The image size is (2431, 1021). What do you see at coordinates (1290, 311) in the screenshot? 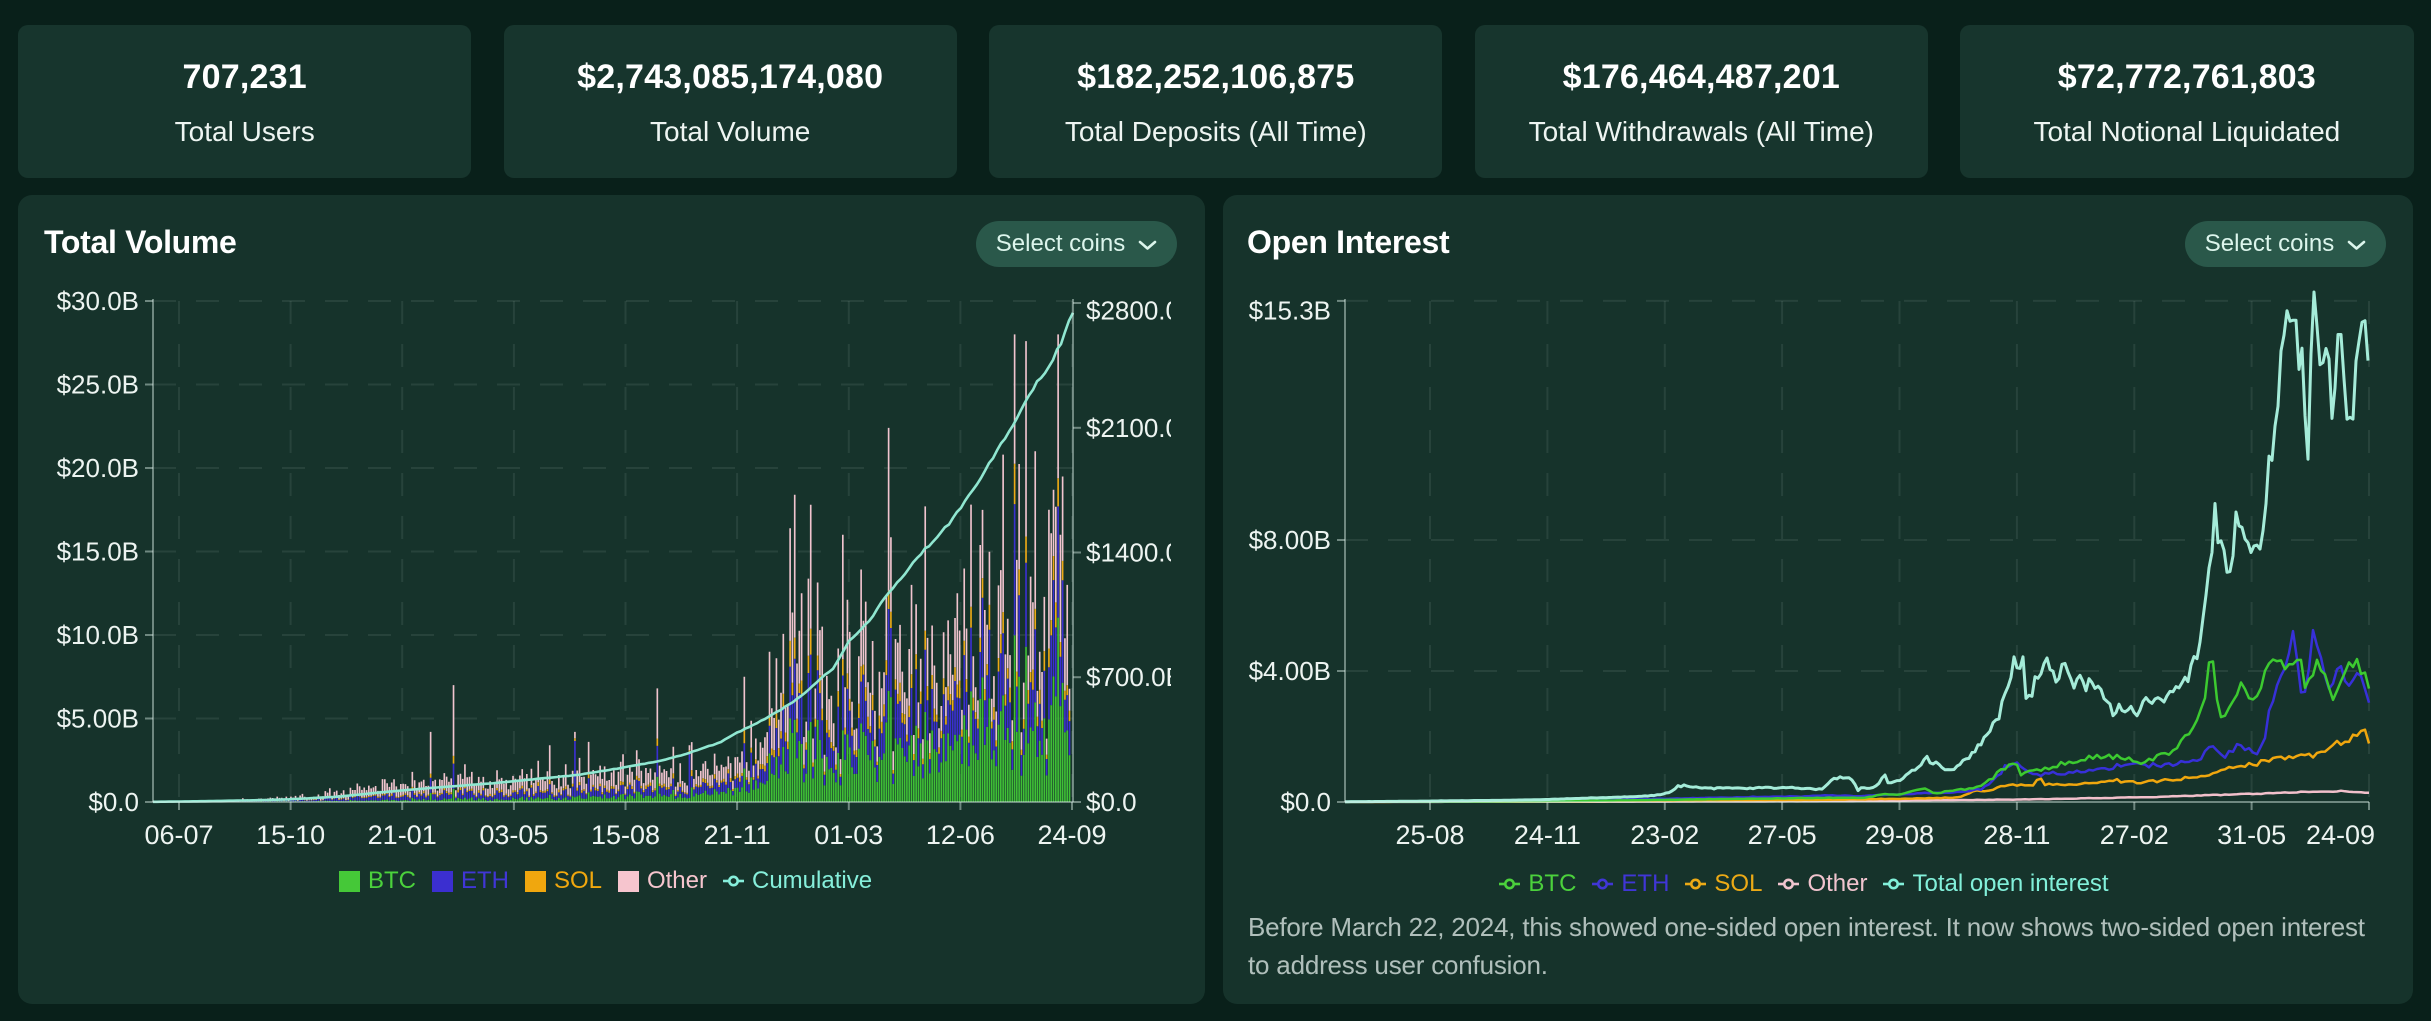
I see `svg-text: $15.3B` at bounding box center [1290, 311].